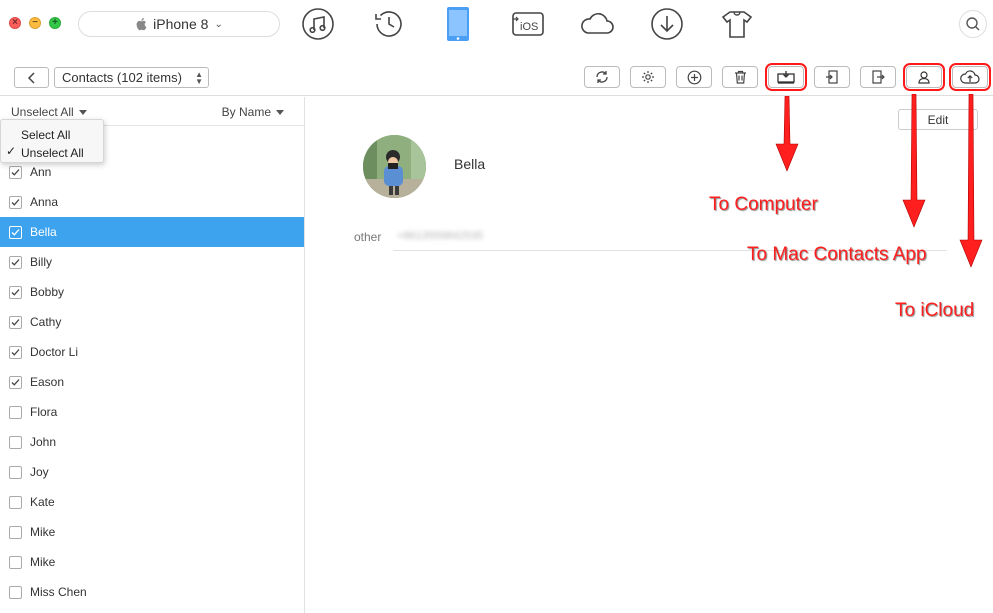 The image size is (993, 613). I want to click on contact-row-name: Miss Chen, so click(58, 592).